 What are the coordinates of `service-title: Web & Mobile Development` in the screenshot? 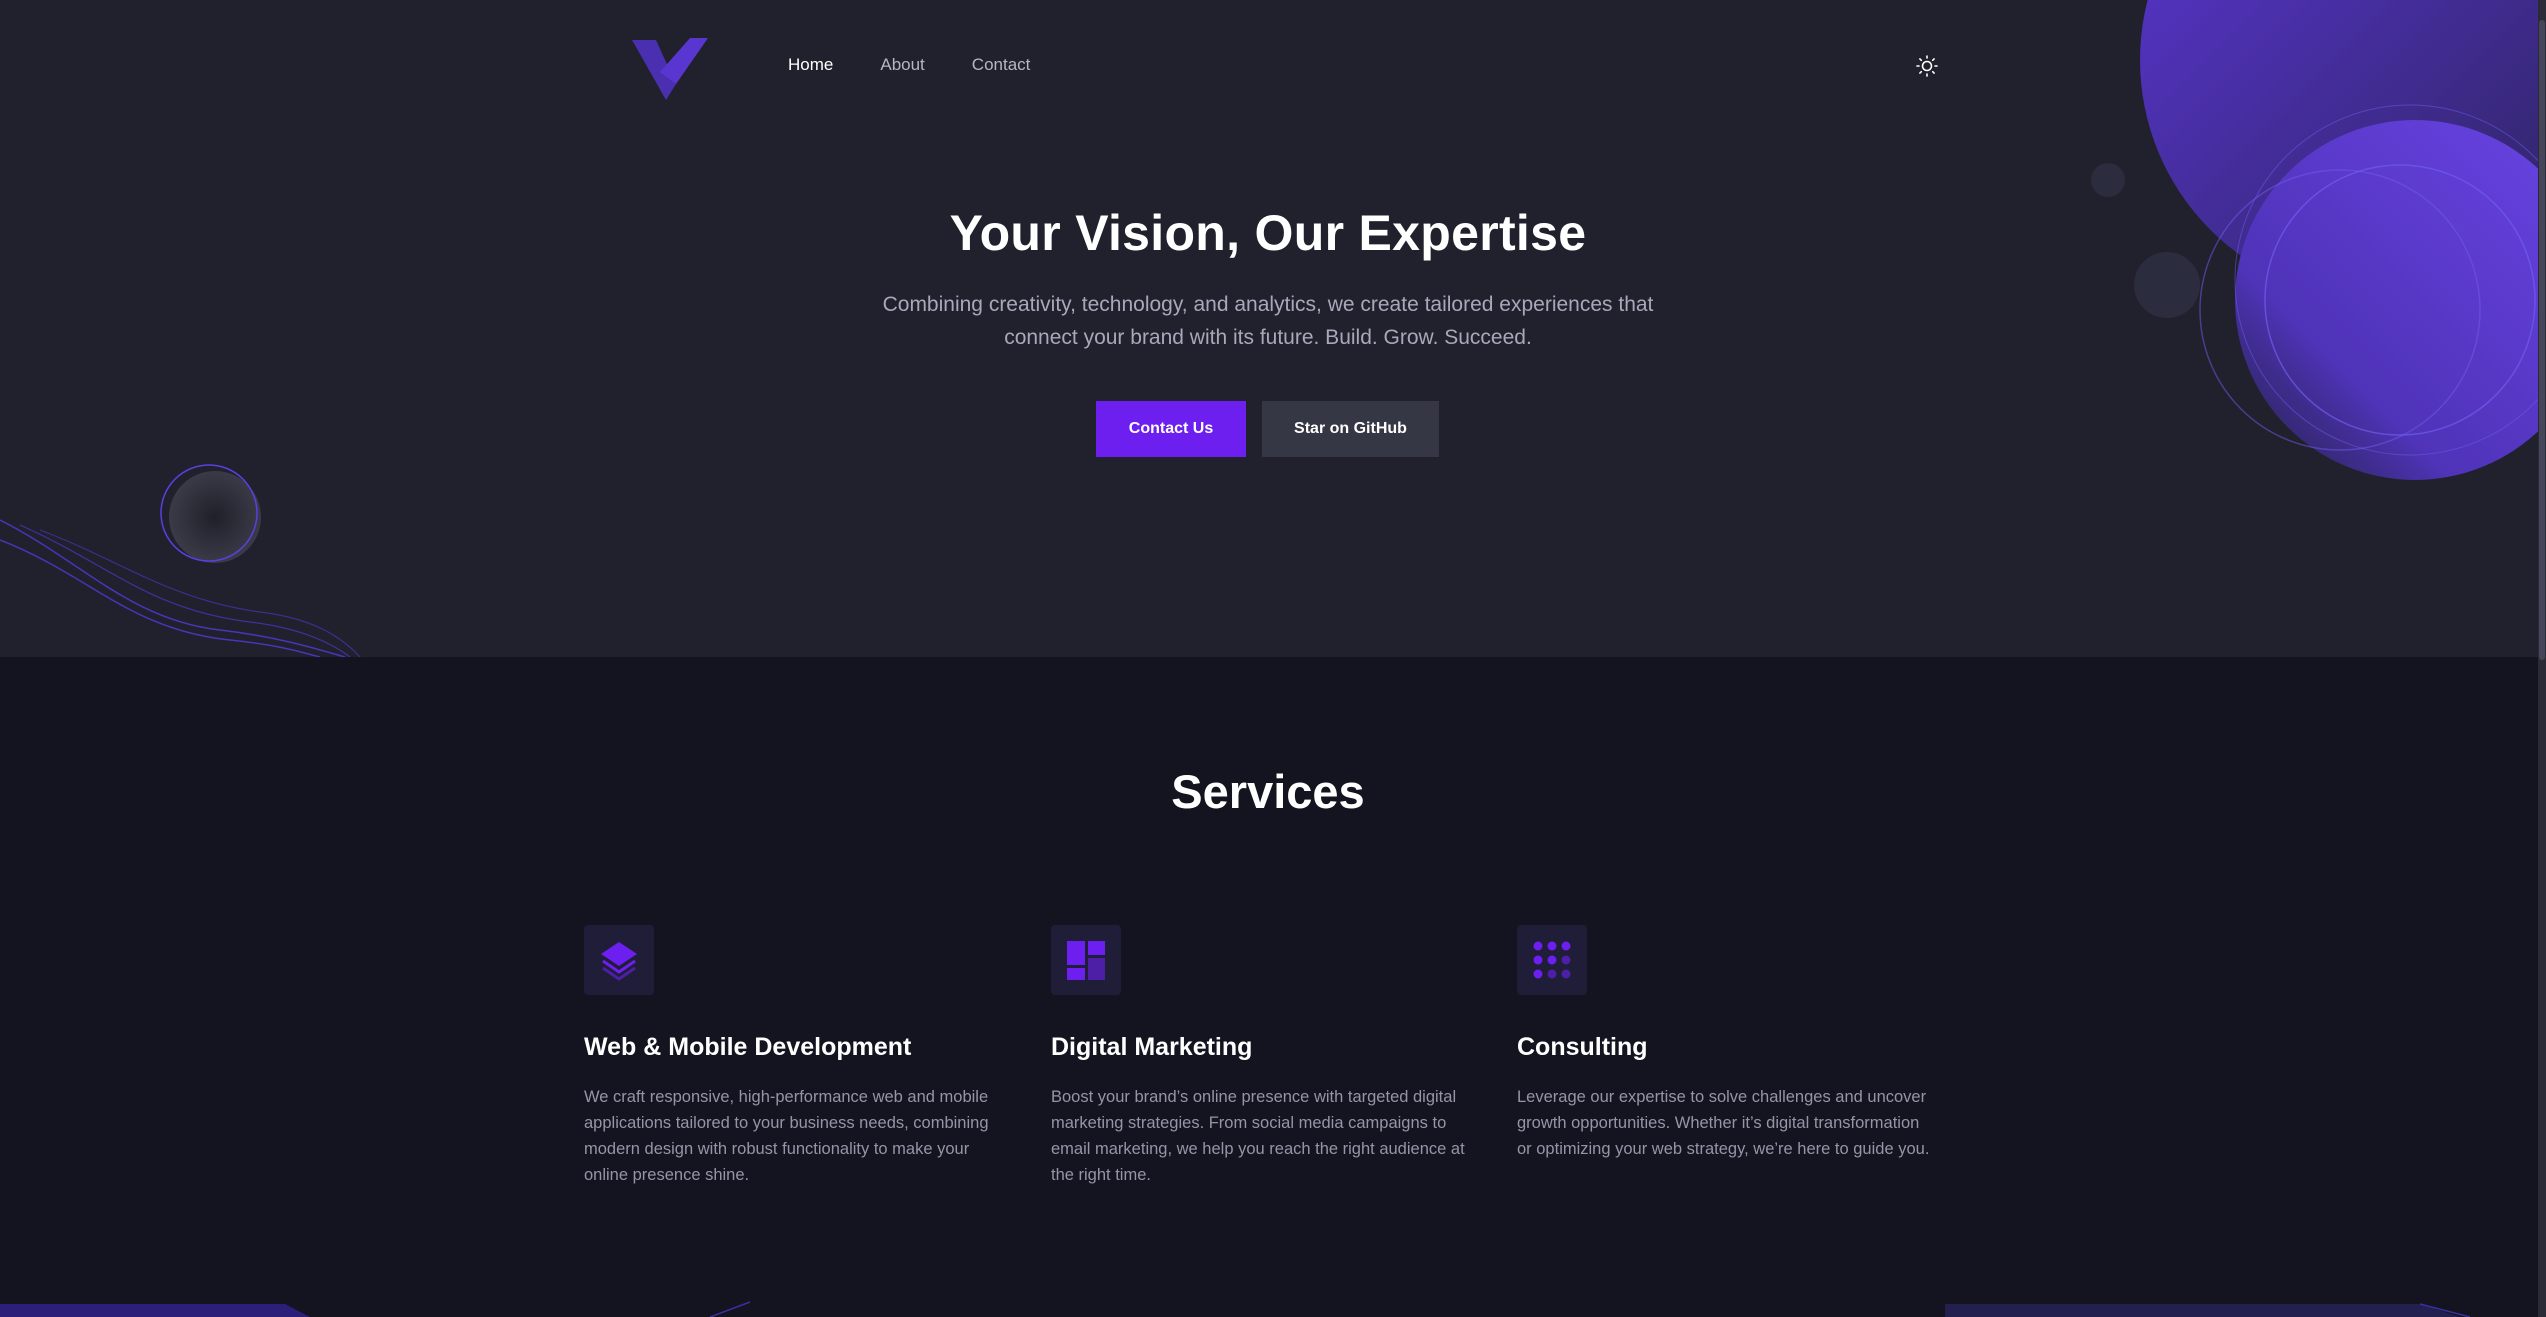 It's located at (748, 1047).